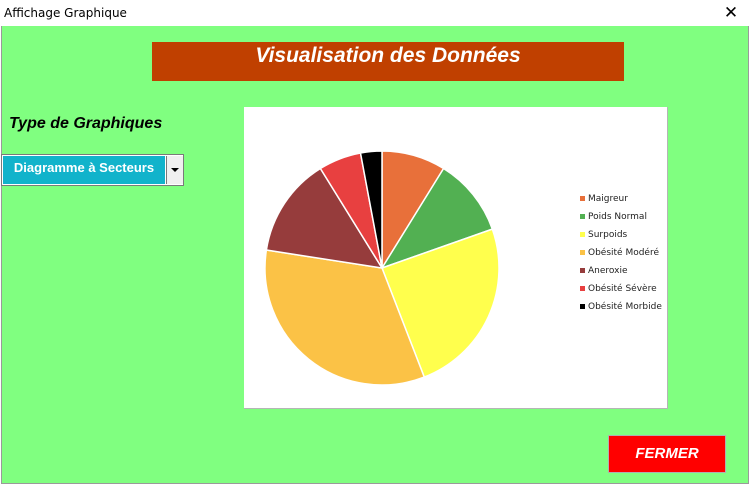 The width and height of the screenshot is (749, 485). Describe the element at coordinates (84, 170) in the screenshot. I see `chart-type-selected-value: Diagramme à Secteurs` at that location.